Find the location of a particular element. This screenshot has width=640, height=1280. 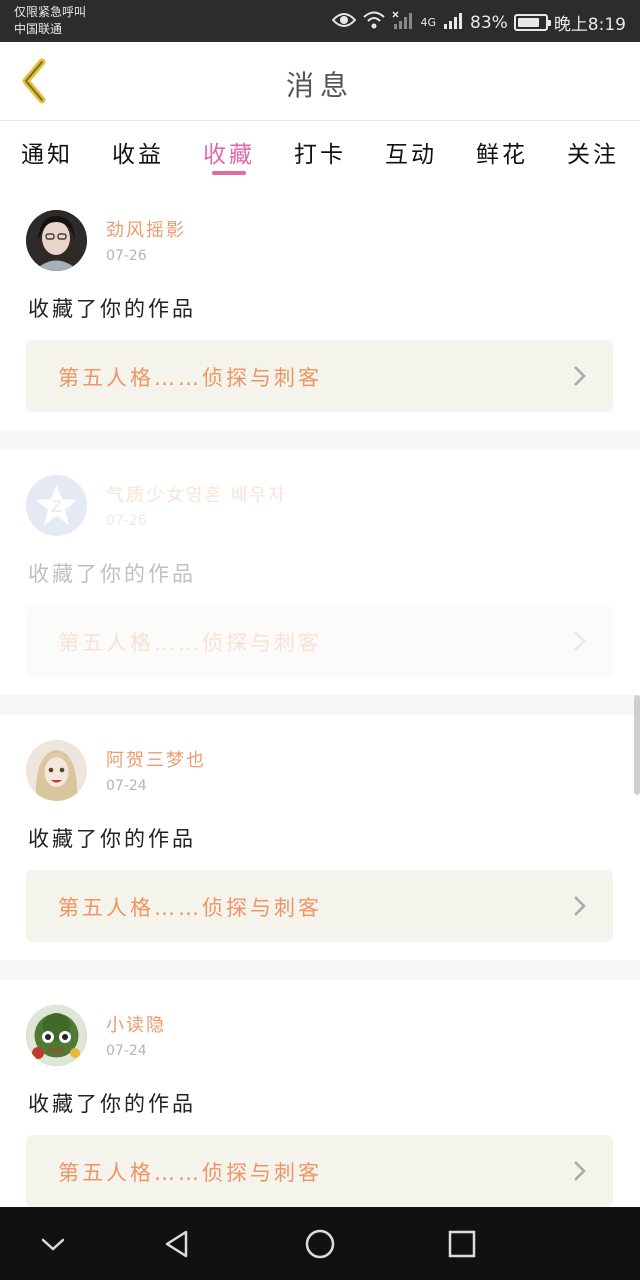

tab-checkin: 打卡 is located at coordinates (320, 153).